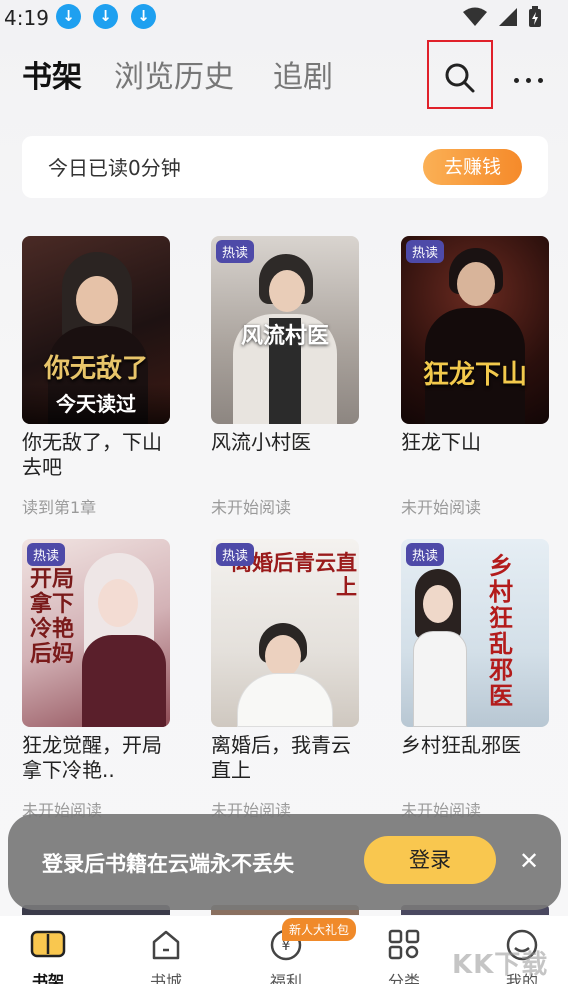 The image size is (568, 984). I want to click on watermark: KK下载, so click(500, 965).